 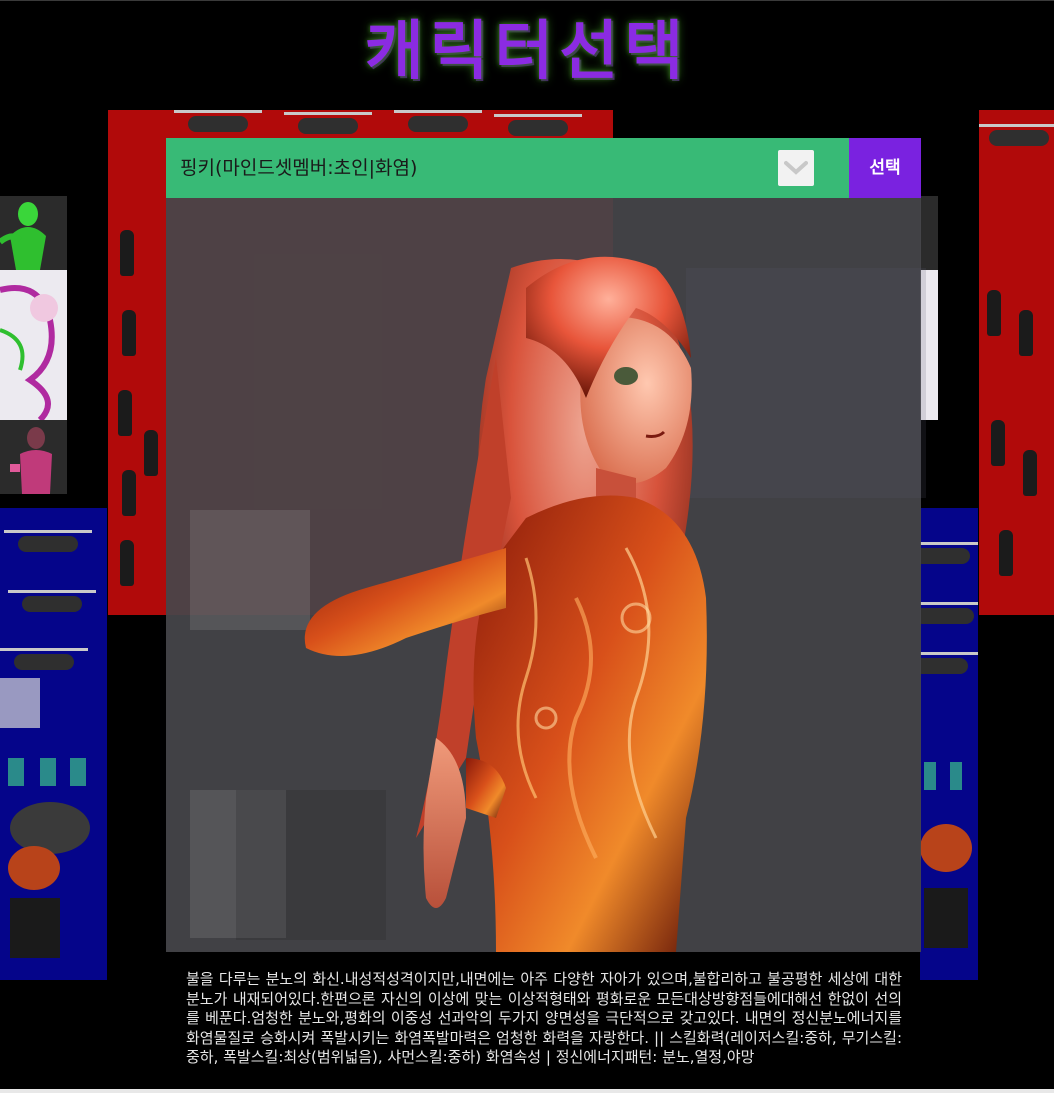 I want to click on bg-thumb-white-art, so click(x=33, y=345).